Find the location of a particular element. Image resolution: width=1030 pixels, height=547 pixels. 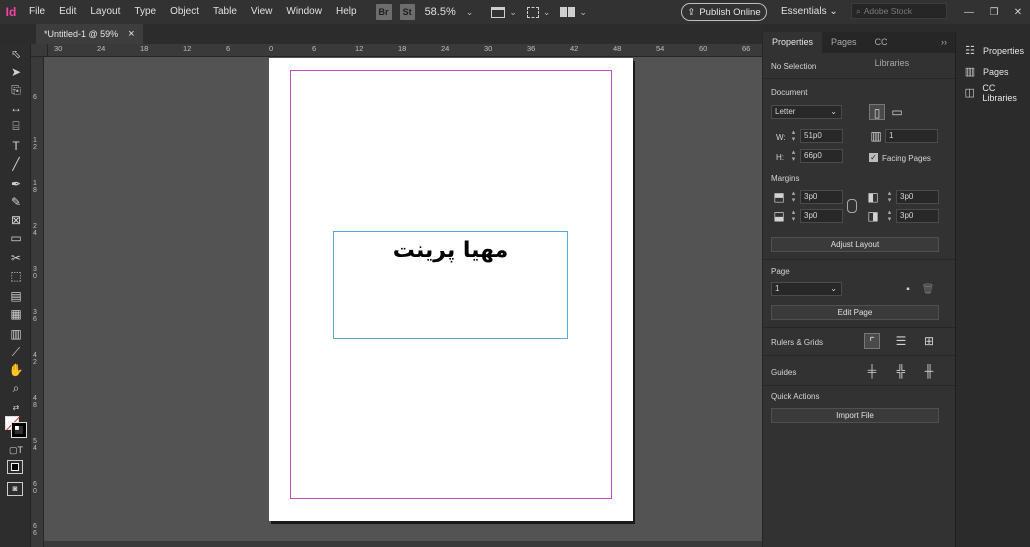

pencil-tool-icon: ✎ is located at coordinates (16, 202).